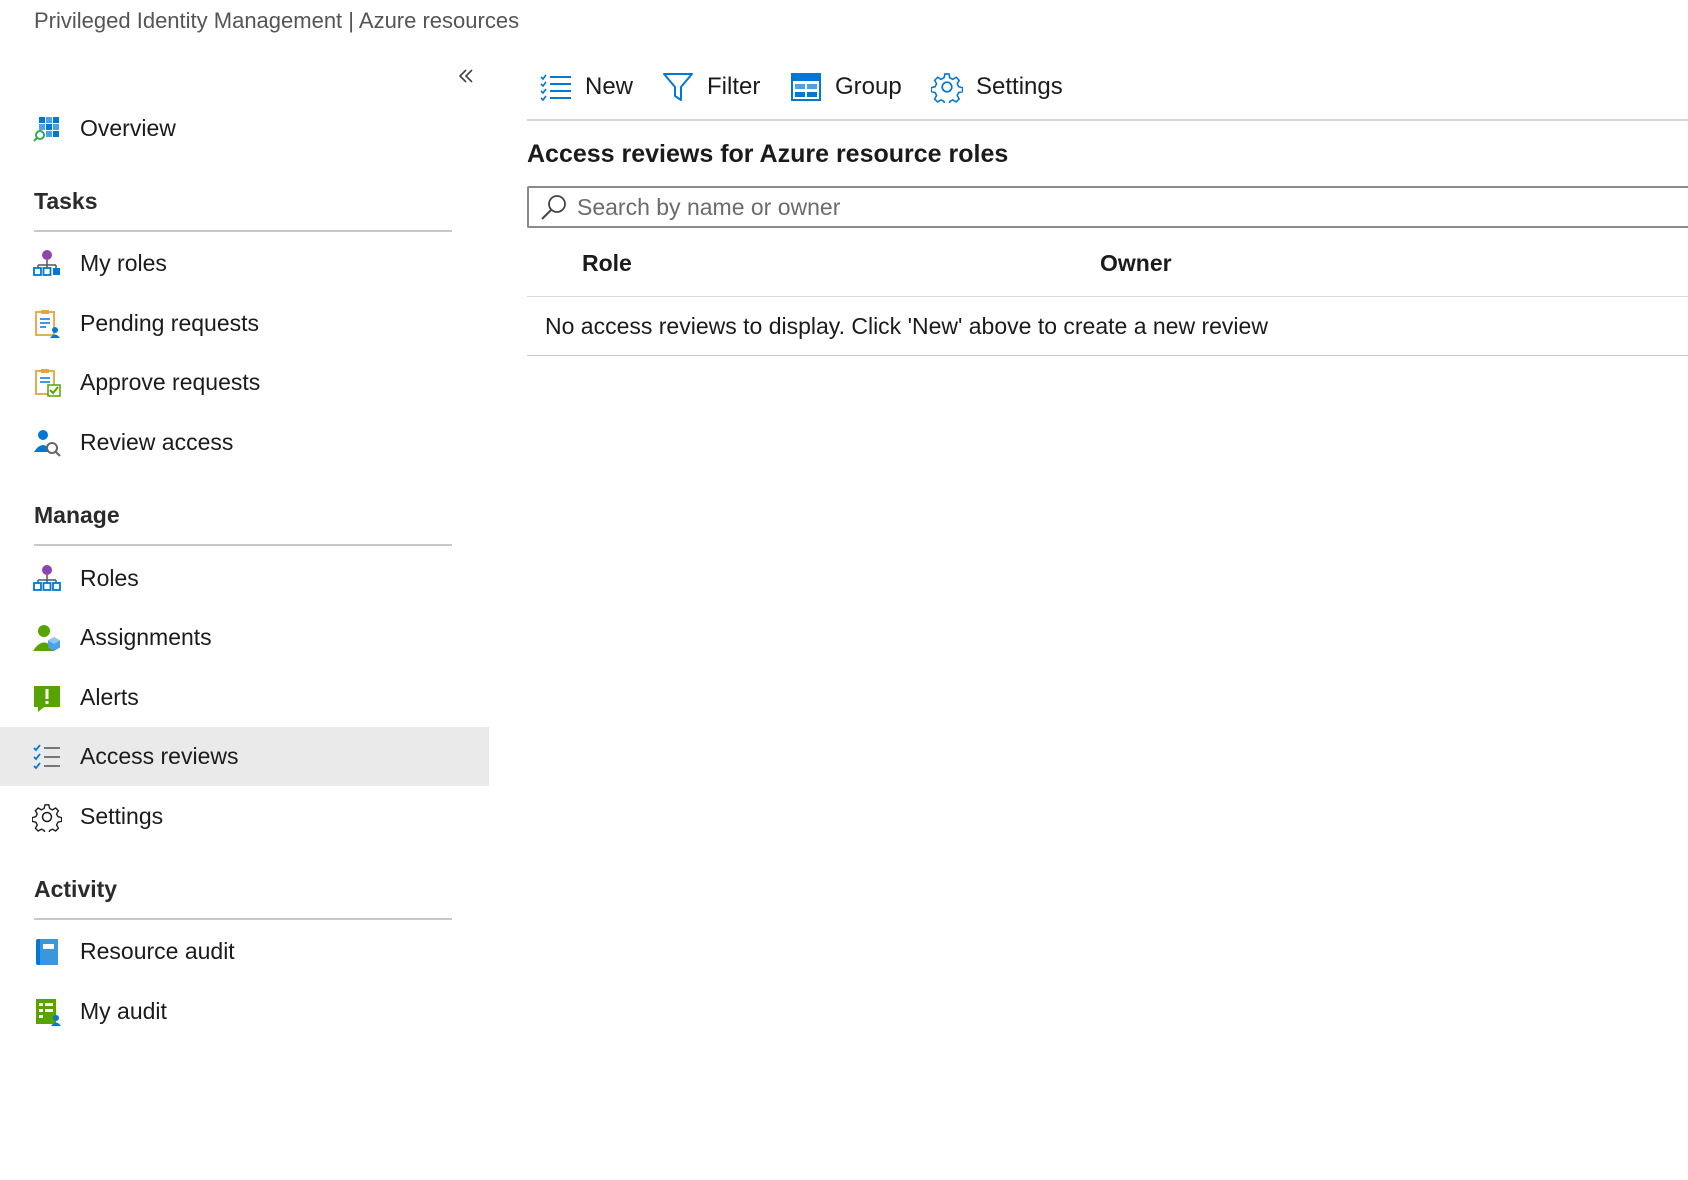  I want to click on section-title-activity: Activity, so click(76, 889).